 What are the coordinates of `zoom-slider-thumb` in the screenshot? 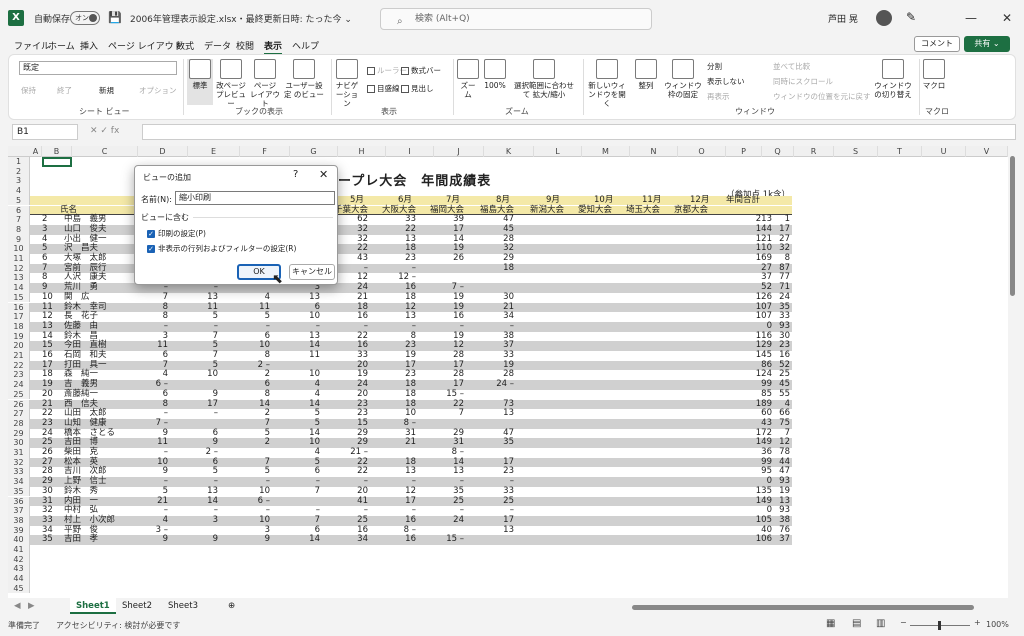 It's located at (939, 625).